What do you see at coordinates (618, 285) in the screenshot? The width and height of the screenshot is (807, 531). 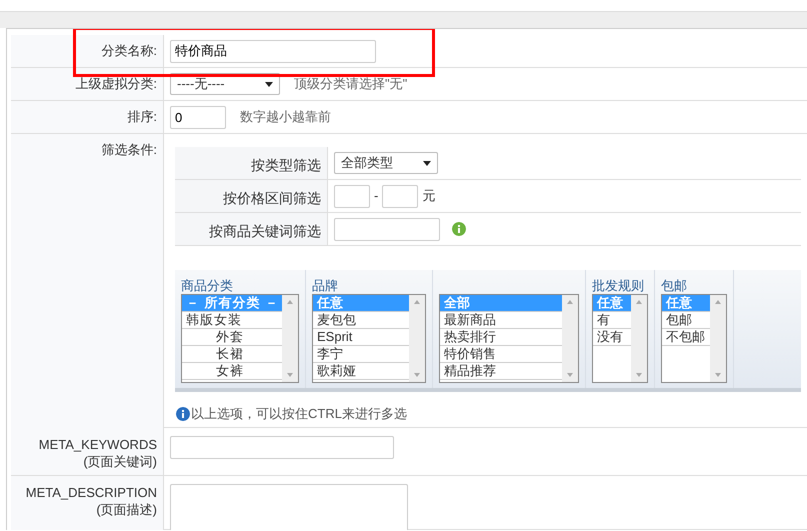 I see `list-title: 批发规则` at bounding box center [618, 285].